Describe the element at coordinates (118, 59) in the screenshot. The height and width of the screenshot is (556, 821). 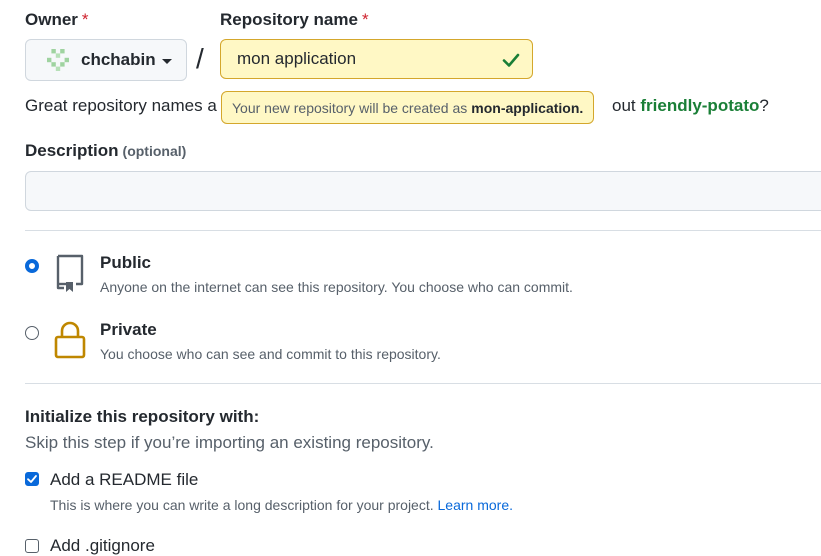
I see `owner-name: chchabin` at that location.